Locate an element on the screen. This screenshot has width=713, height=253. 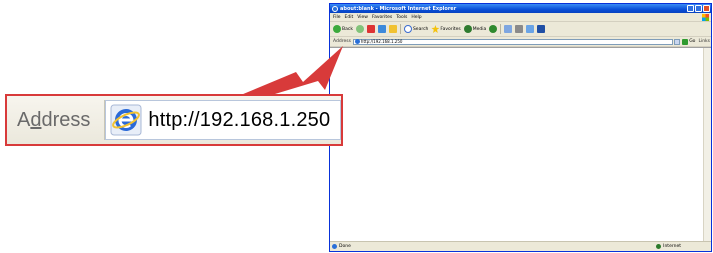
refresh-icon is located at coordinates (381, 29).